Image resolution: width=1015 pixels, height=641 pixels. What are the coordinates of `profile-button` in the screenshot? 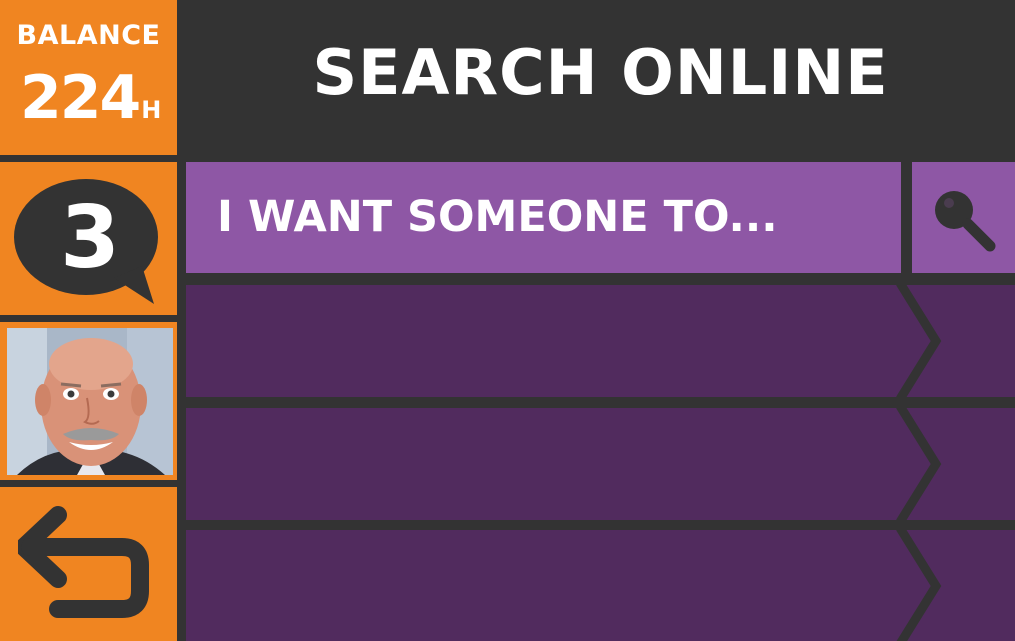 It's located at (88, 401).